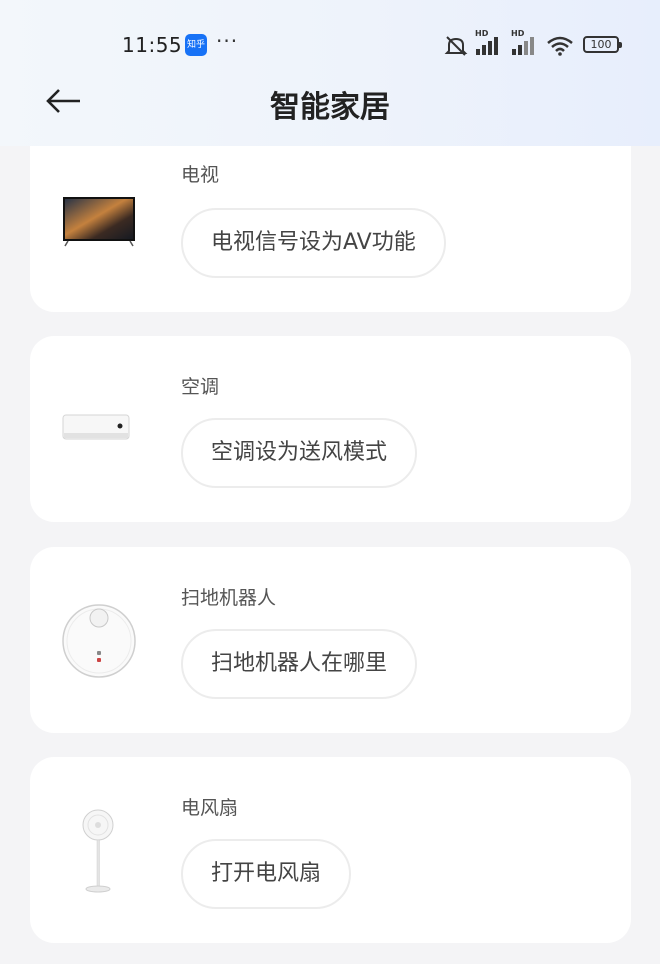 This screenshot has width=660, height=964. I want to click on command-button-ac: 空调设为送风模式, so click(299, 453).